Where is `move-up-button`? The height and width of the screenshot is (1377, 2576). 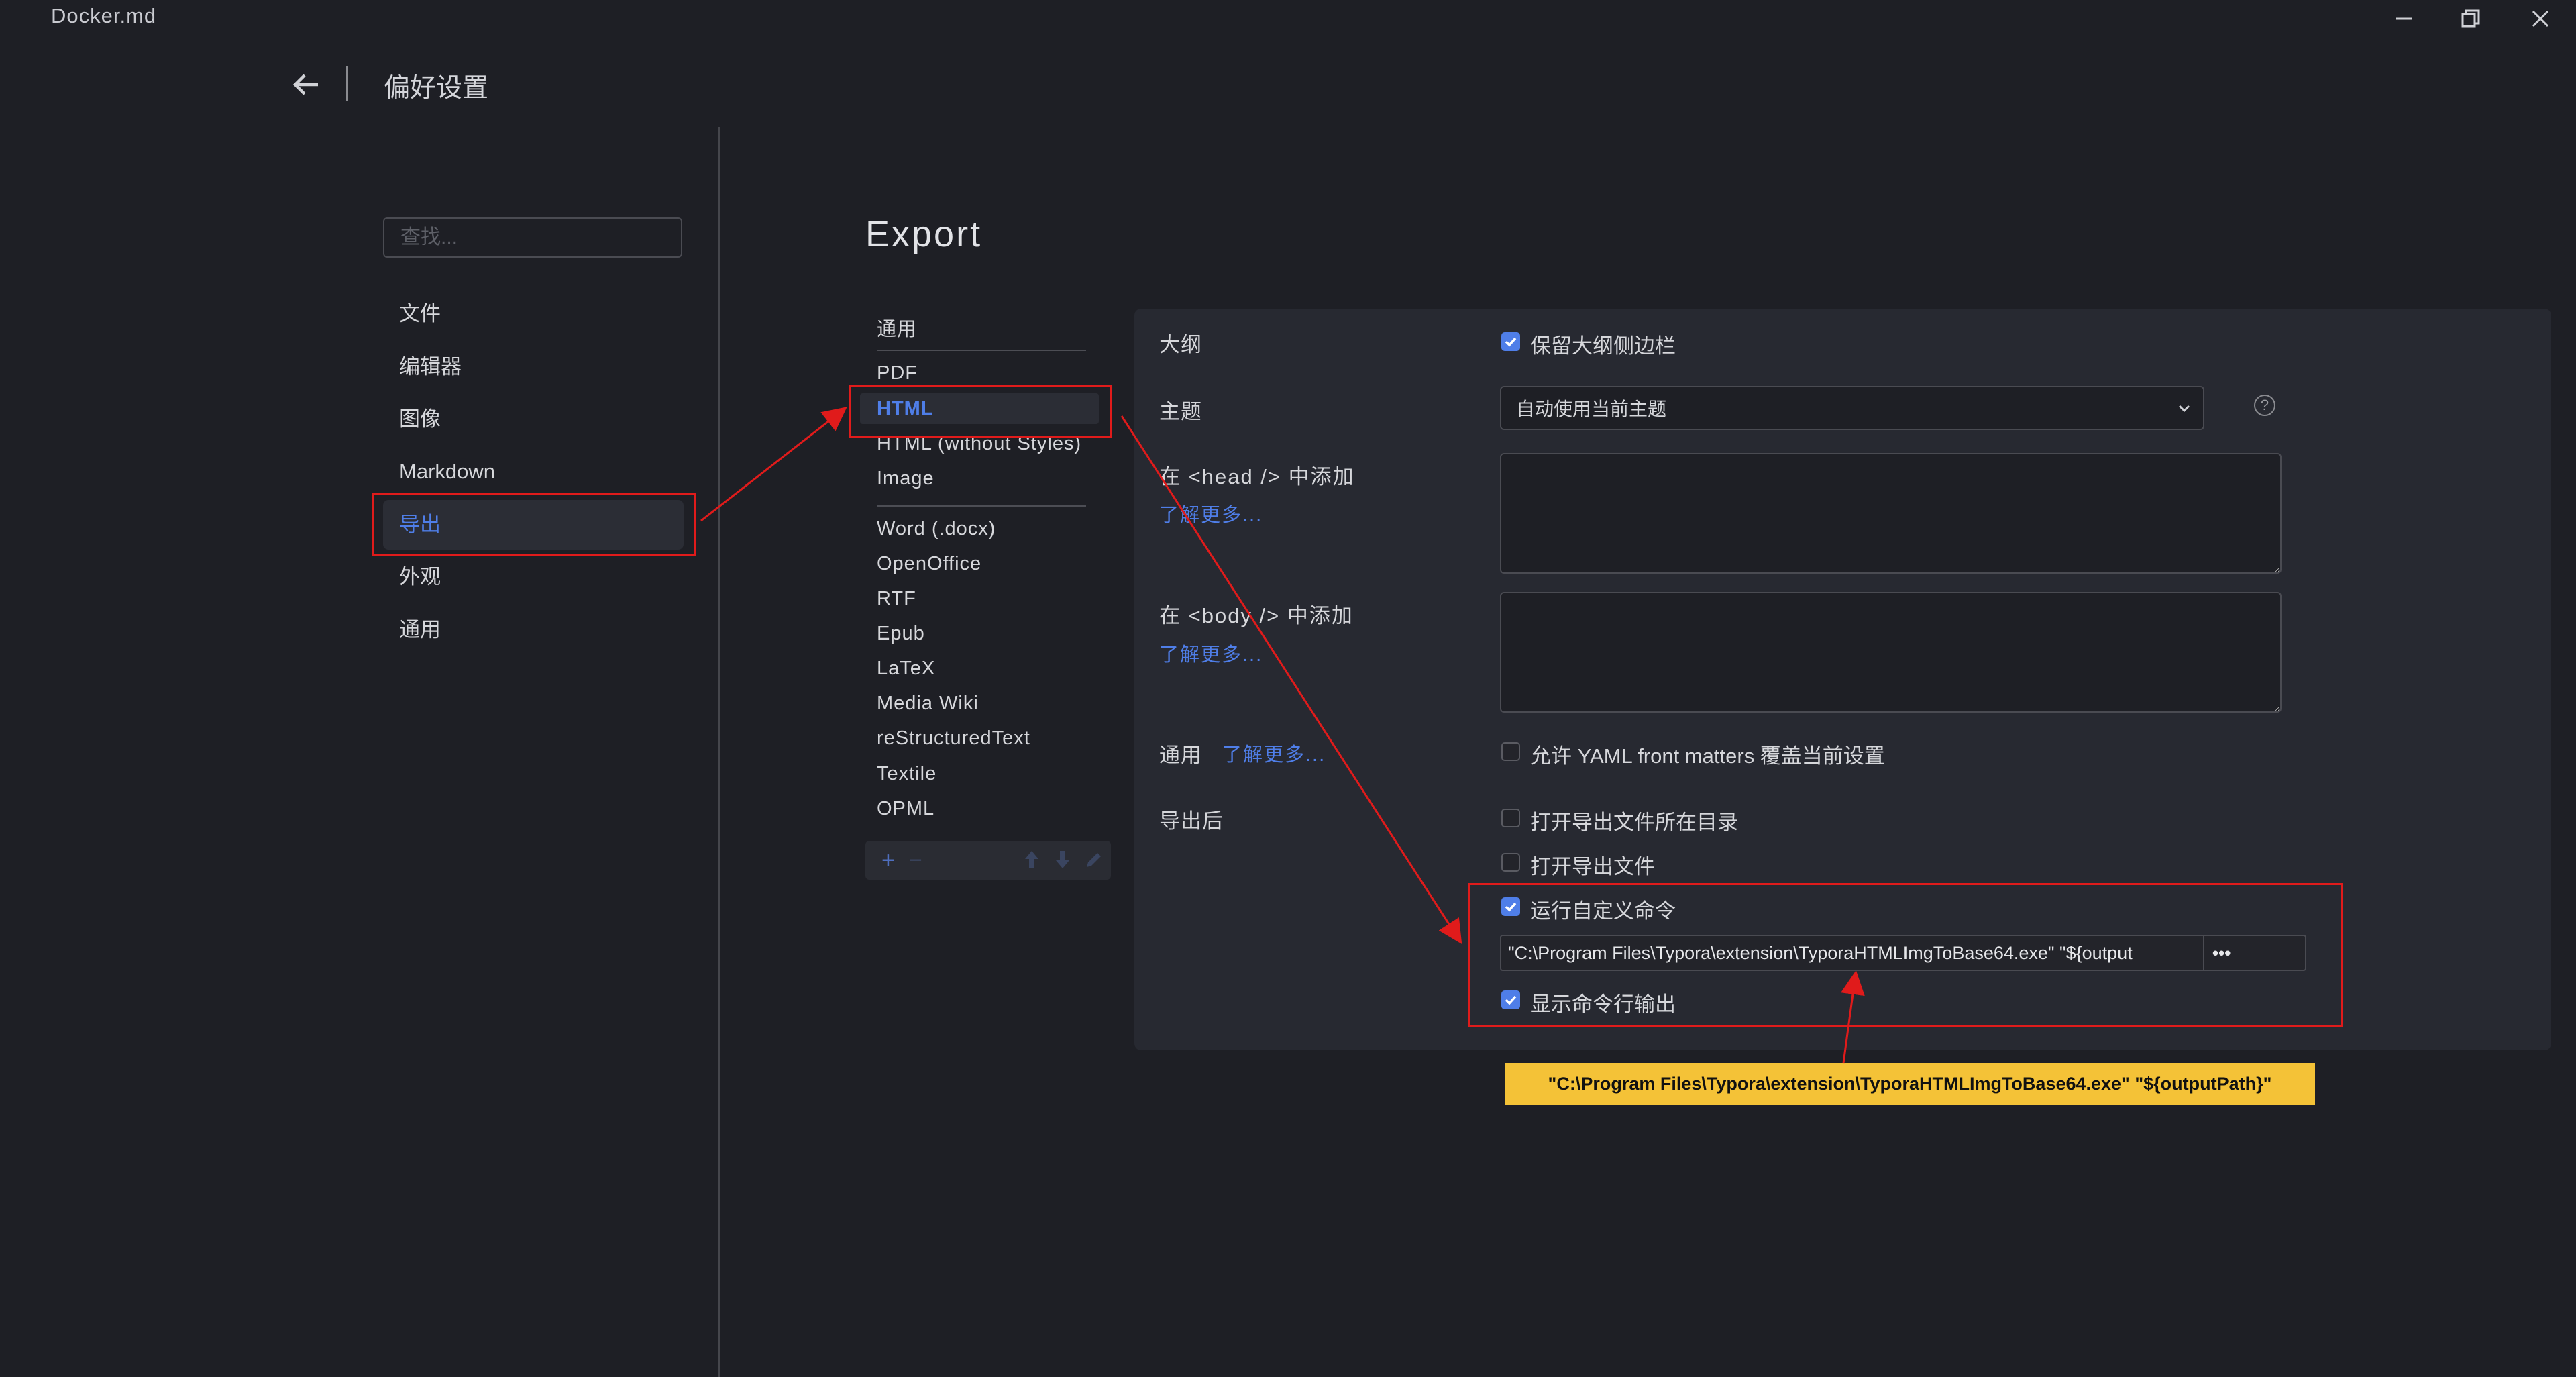
move-up-button is located at coordinates (1032, 862).